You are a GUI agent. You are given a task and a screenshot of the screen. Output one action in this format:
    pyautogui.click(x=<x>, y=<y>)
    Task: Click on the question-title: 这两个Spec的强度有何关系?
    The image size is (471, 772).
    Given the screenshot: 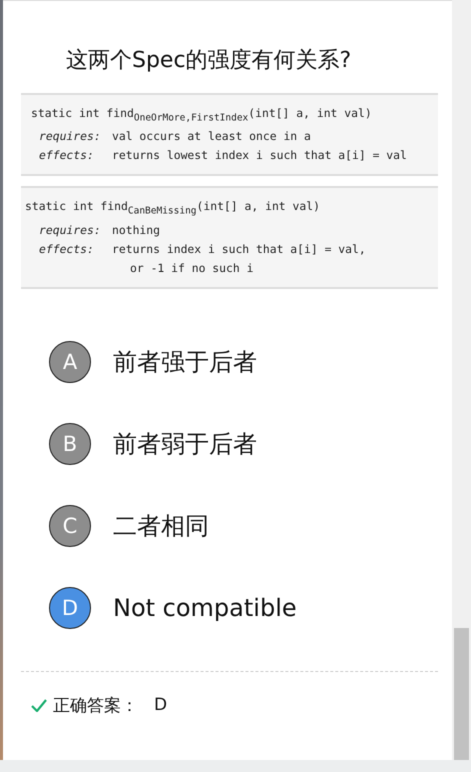 What is the action you would take?
    pyautogui.click(x=209, y=61)
    